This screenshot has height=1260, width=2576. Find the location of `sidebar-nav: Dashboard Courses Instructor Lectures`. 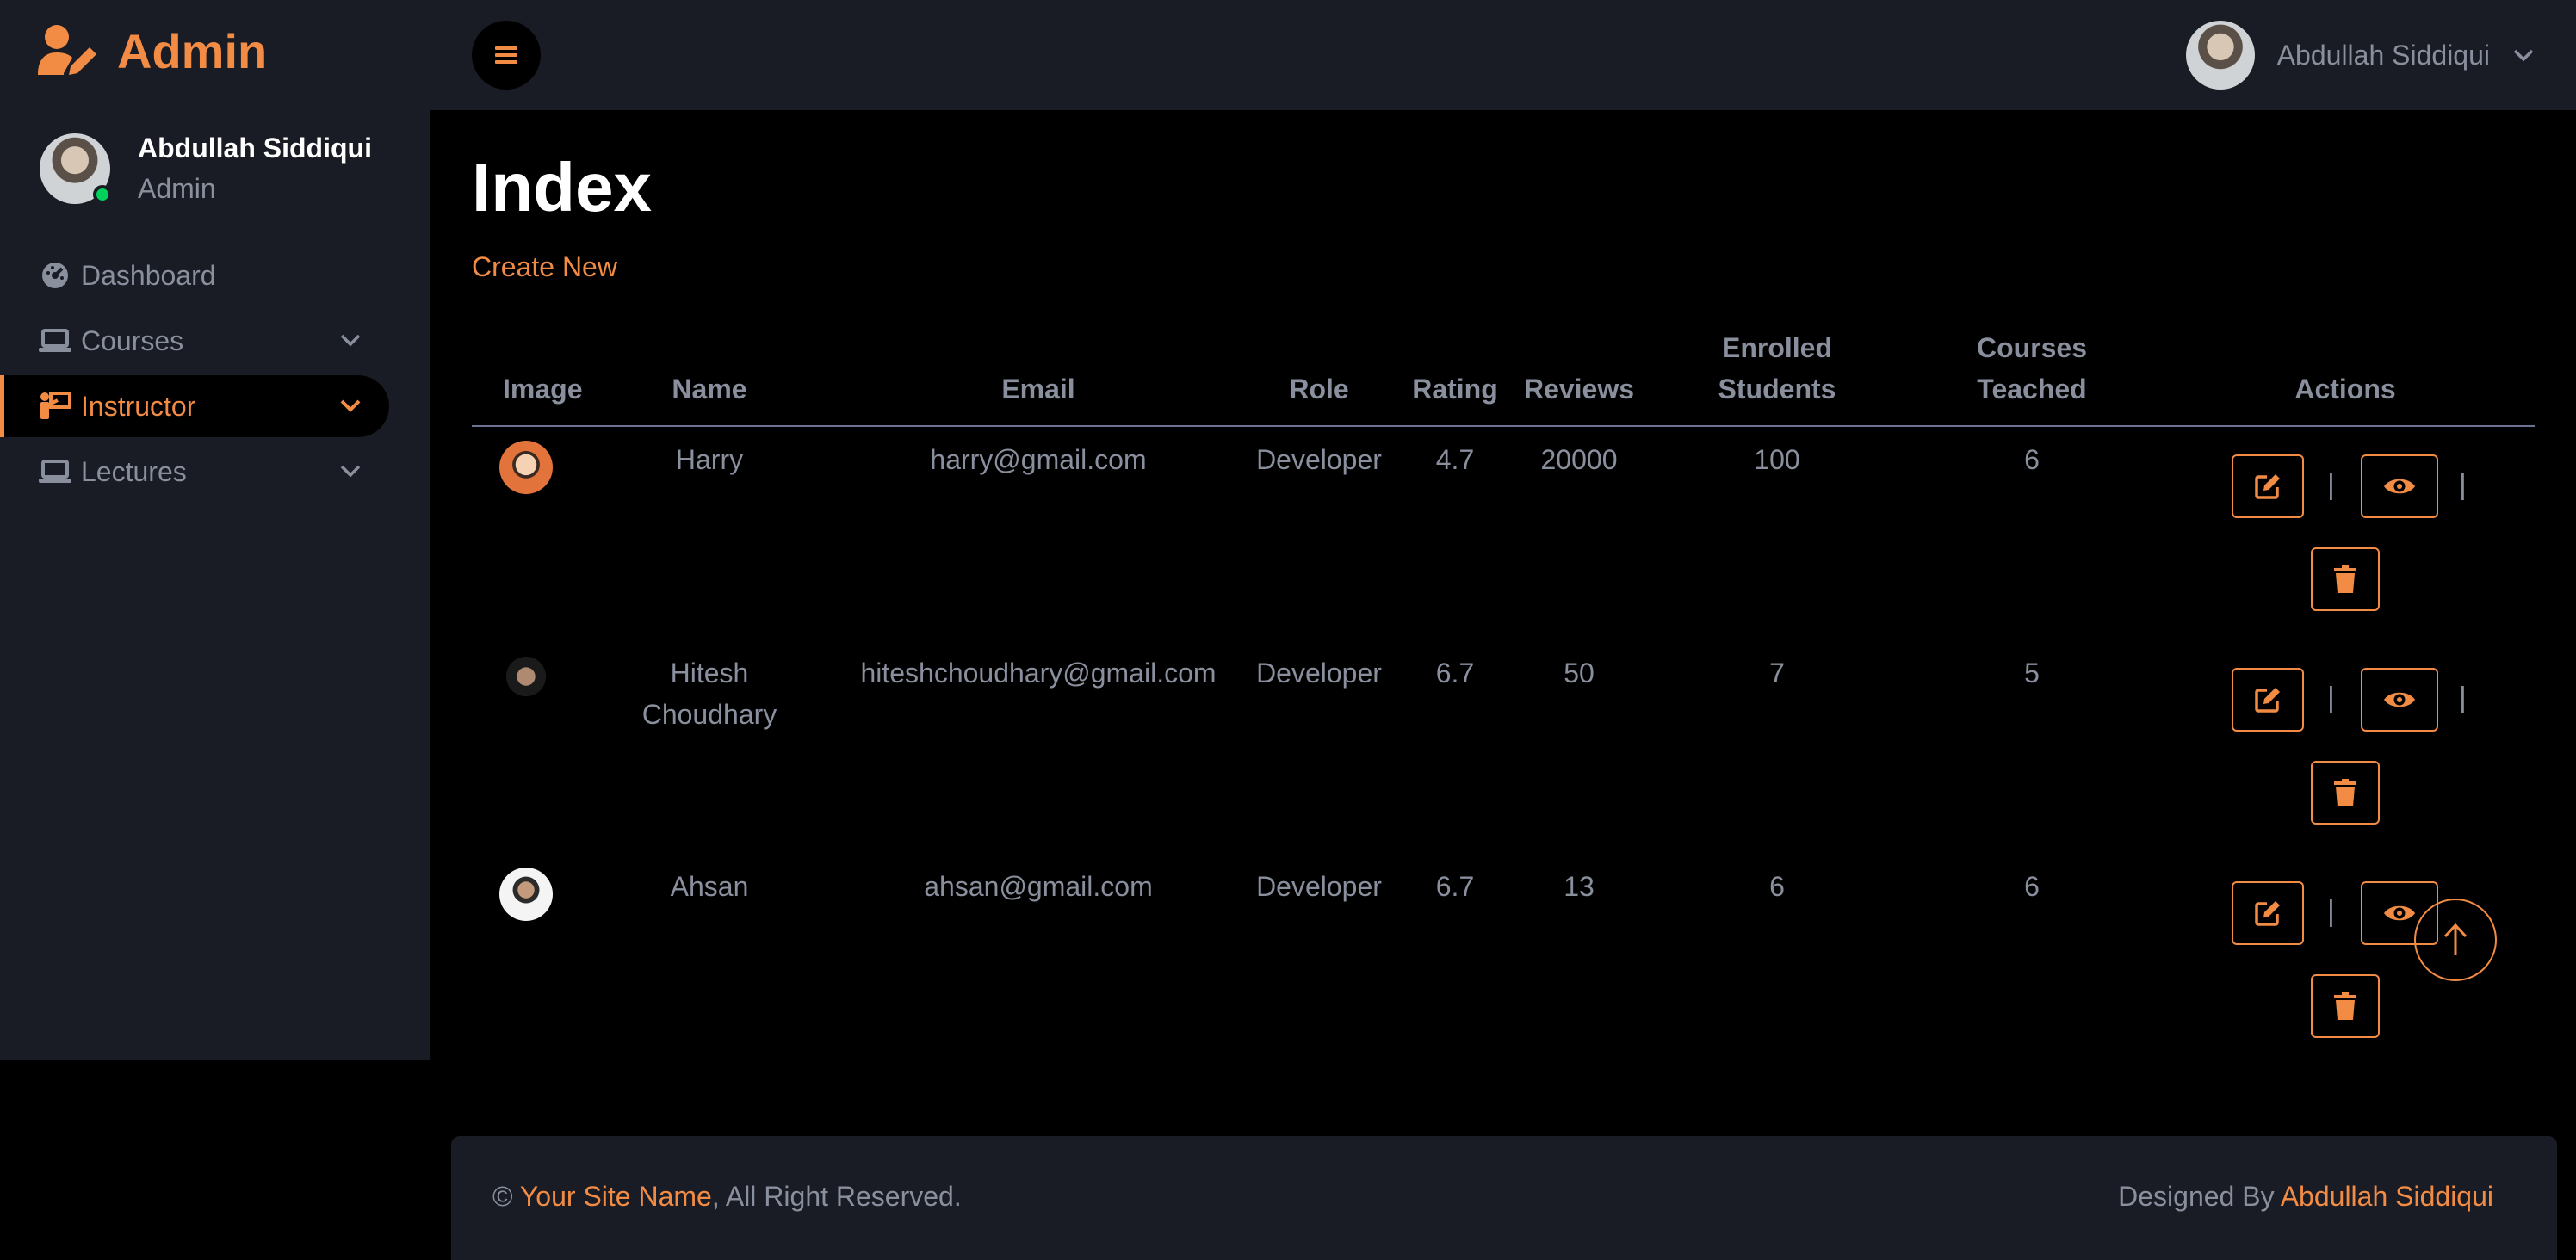

sidebar-nav: Dashboard Courses Instructor Lectures is located at coordinates (215, 375).